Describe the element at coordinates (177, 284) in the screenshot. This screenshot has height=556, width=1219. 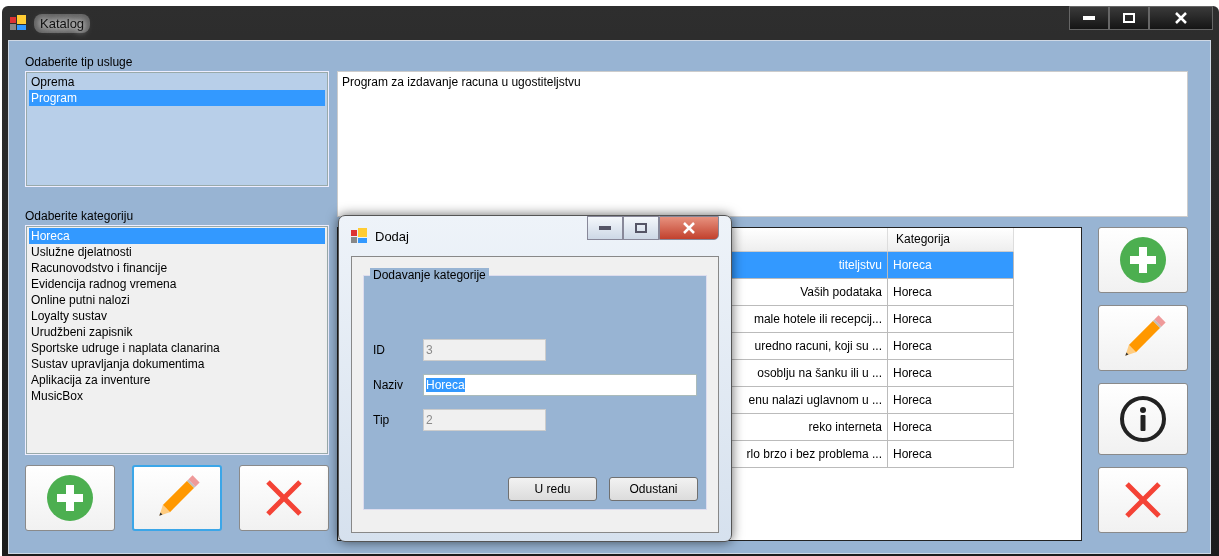
I see `list-item: Evidencija radnog vremena` at that location.